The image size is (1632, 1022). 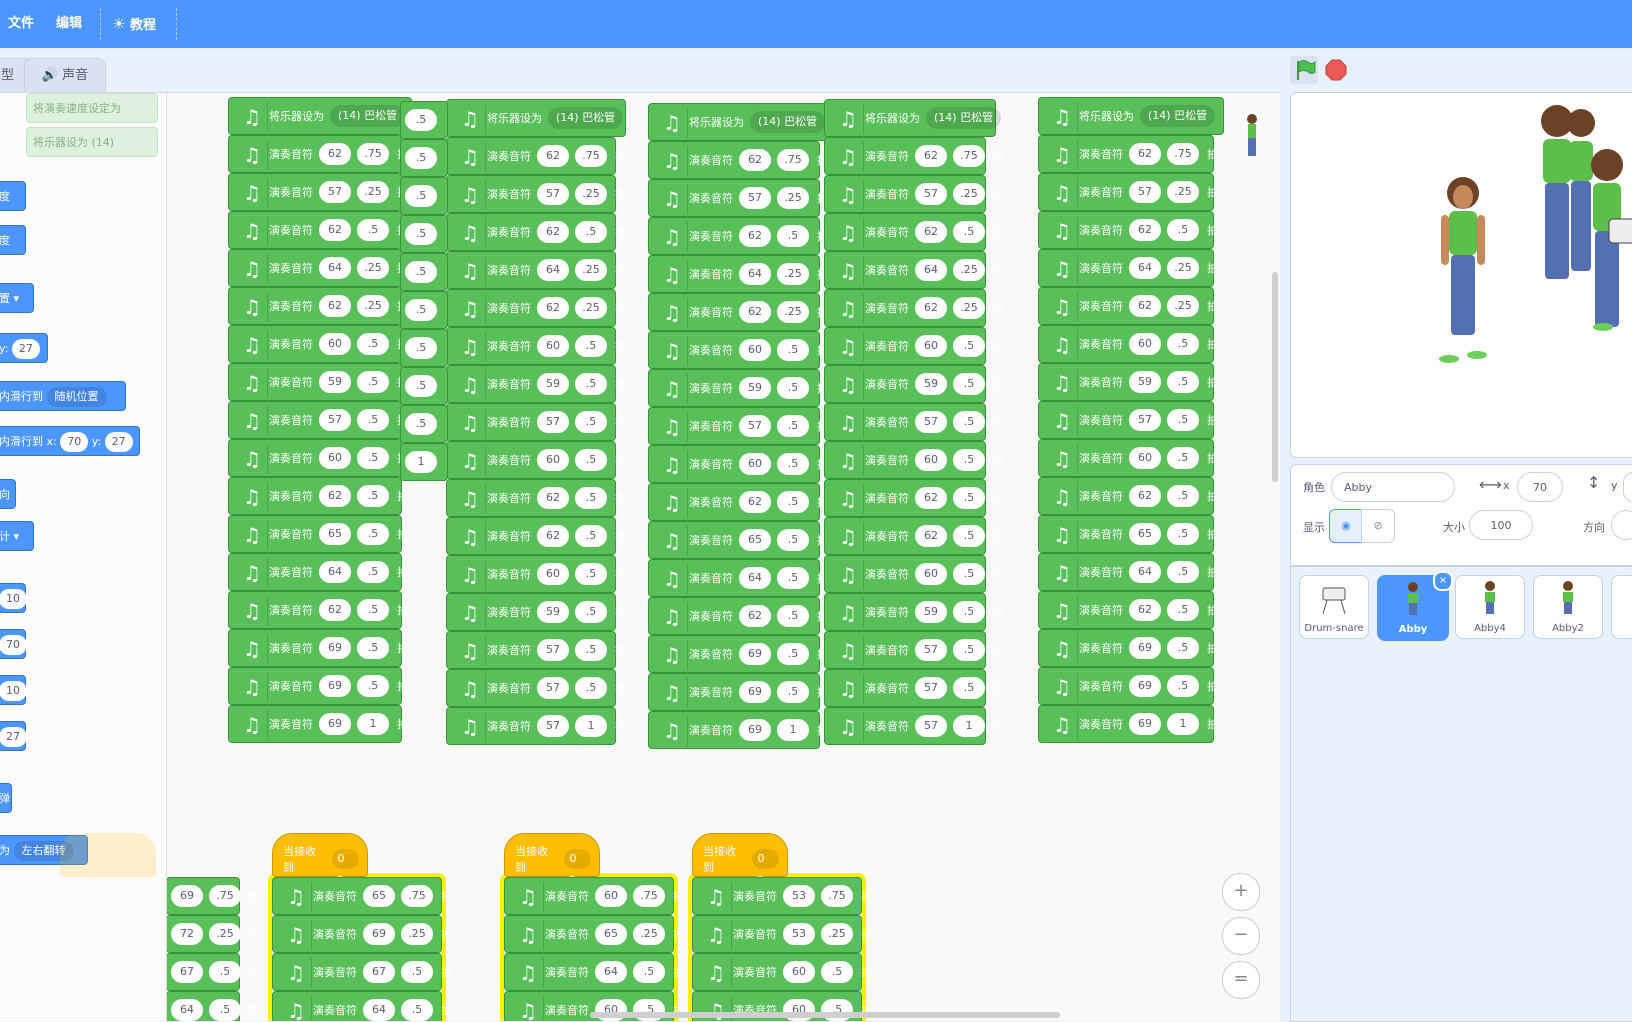 I want to click on palette-point-towards-block: 计 ▾, so click(x=17, y=536).